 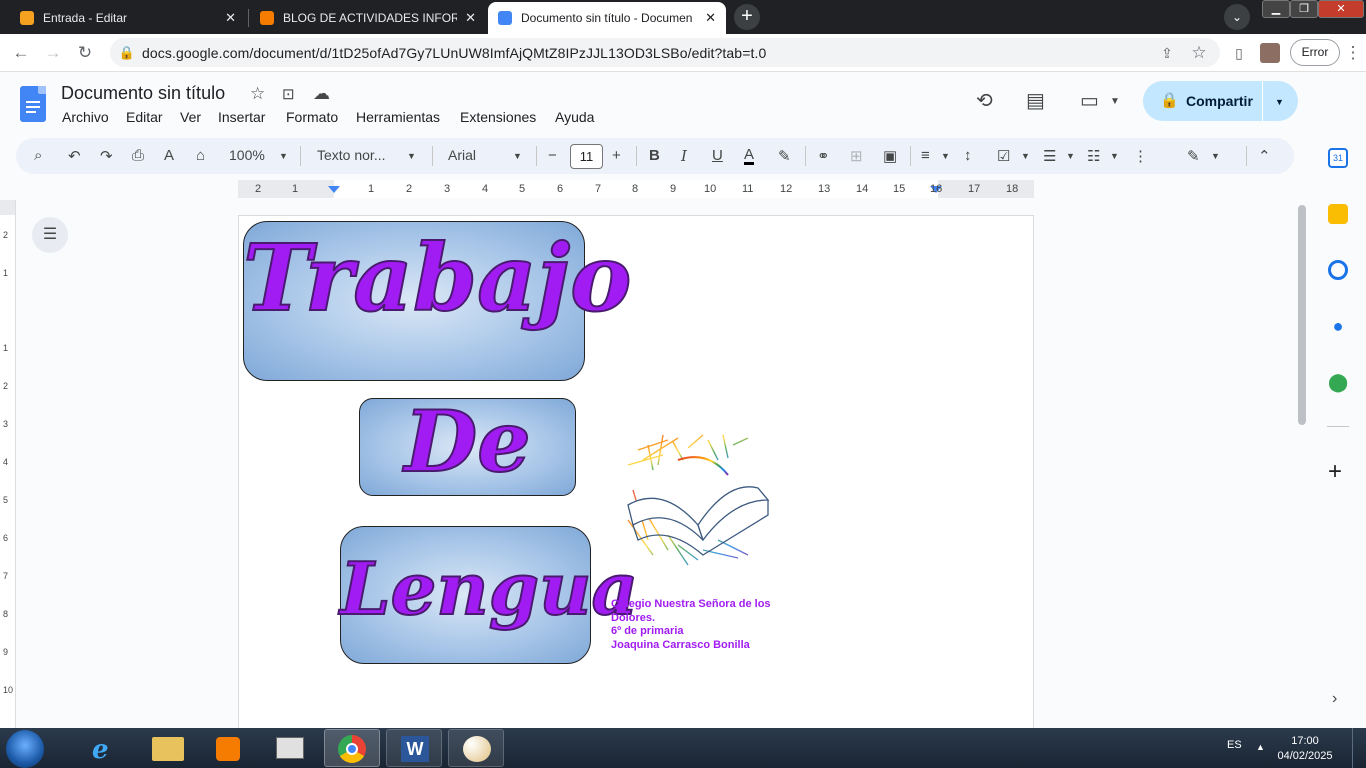 What do you see at coordinates (654, 155) in the screenshot?
I see `bold-icon: B` at bounding box center [654, 155].